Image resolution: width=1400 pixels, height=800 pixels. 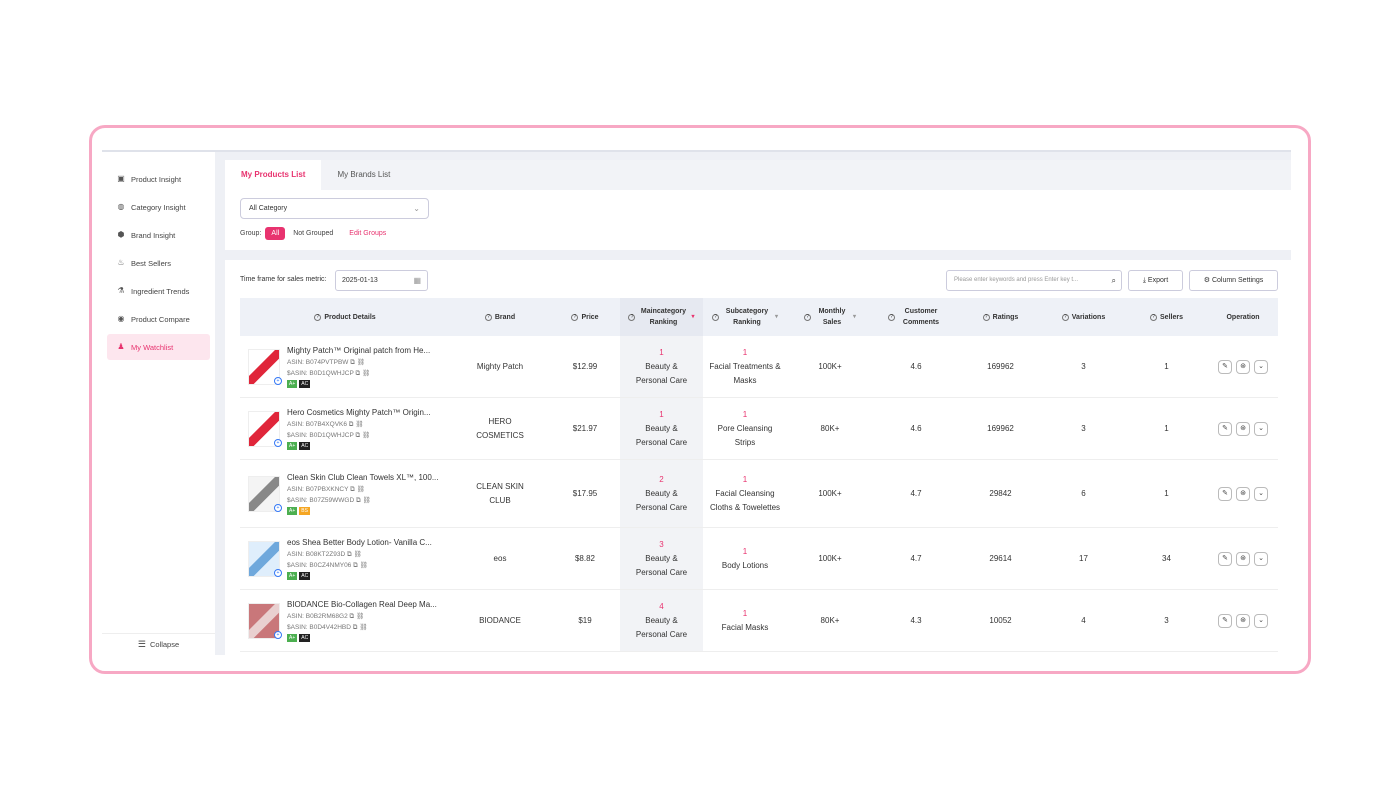 What do you see at coordinates (585, 493) in the screenshot?
I see `price-cell: $17.95` at bounding box center [585, 493].